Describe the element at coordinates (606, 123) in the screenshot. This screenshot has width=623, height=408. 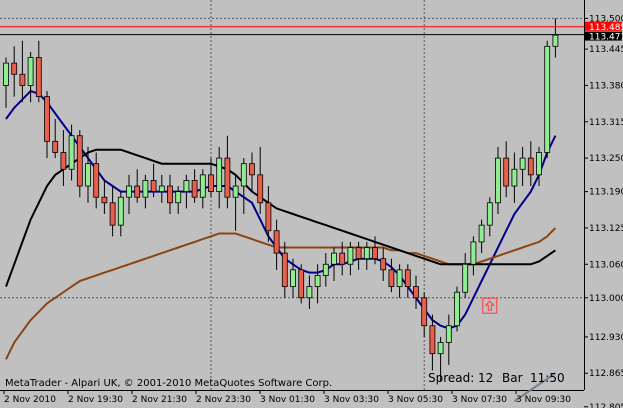
I see `price-tick-label: 113.315` at that location.